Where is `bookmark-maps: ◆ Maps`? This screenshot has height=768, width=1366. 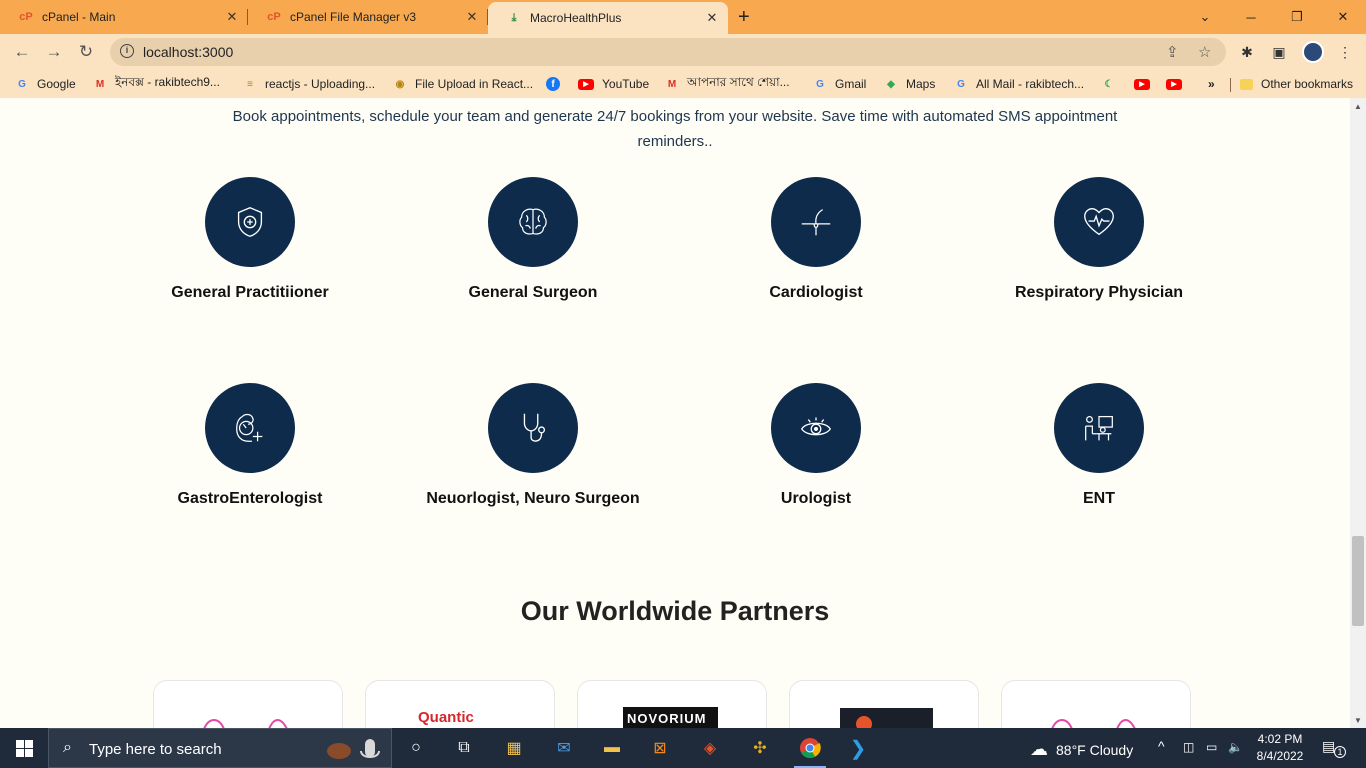
bookmark-maps: ◆ Maps is located at coordinates (909, 84).